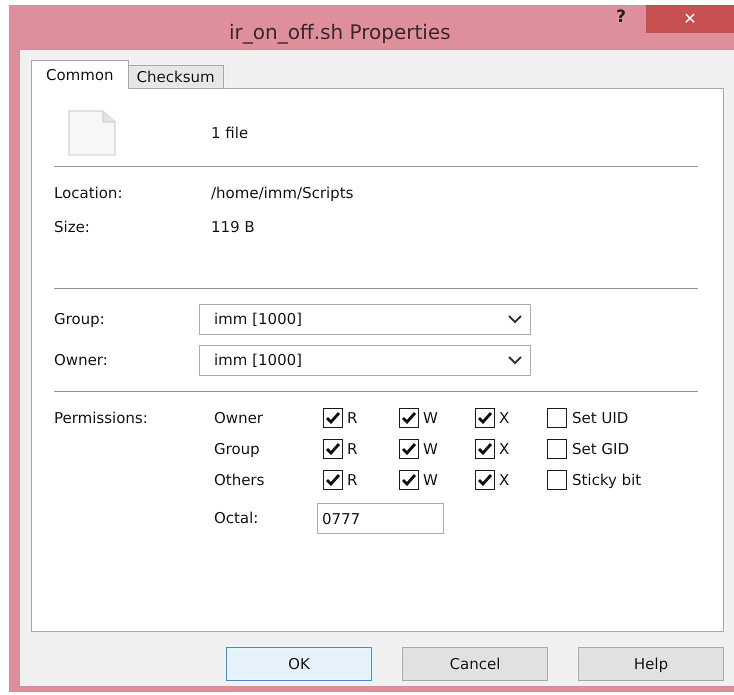  I want to click on field-label: Permissions:, so click(101, 418).